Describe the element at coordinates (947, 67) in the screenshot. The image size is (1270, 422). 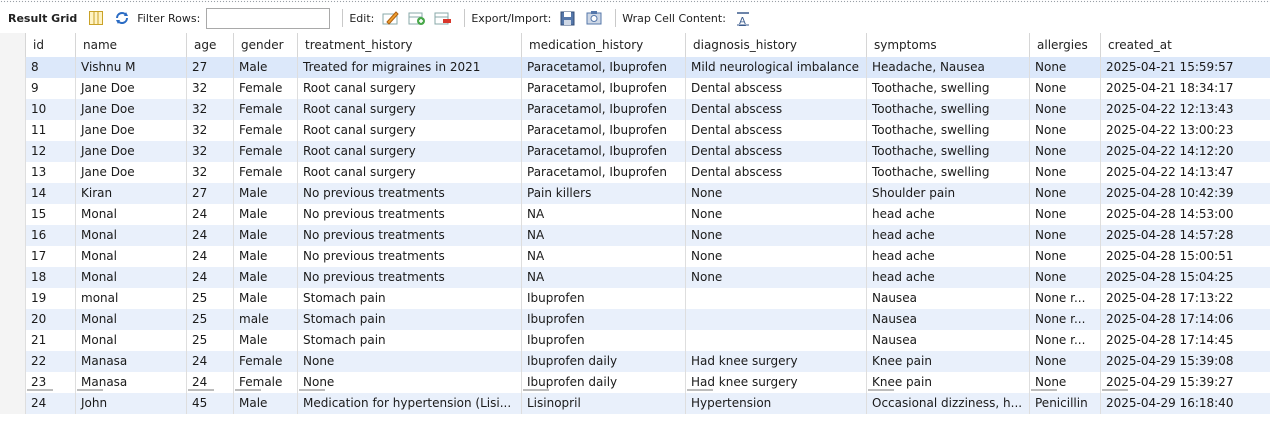
I see `cell-symptoms: Headache, Nausea` at that location.